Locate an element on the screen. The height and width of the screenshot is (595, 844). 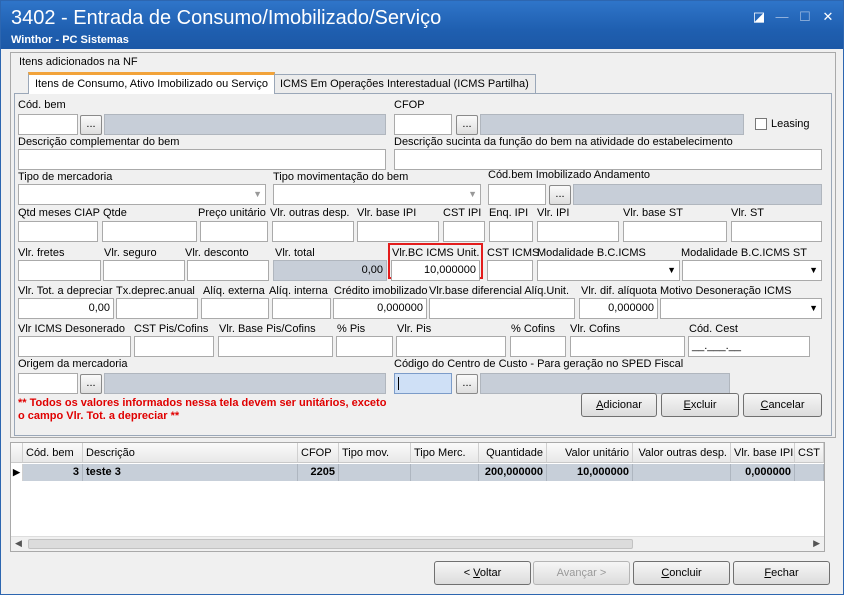
maximize-icon: ☐ is located at coordinates (805, 17).